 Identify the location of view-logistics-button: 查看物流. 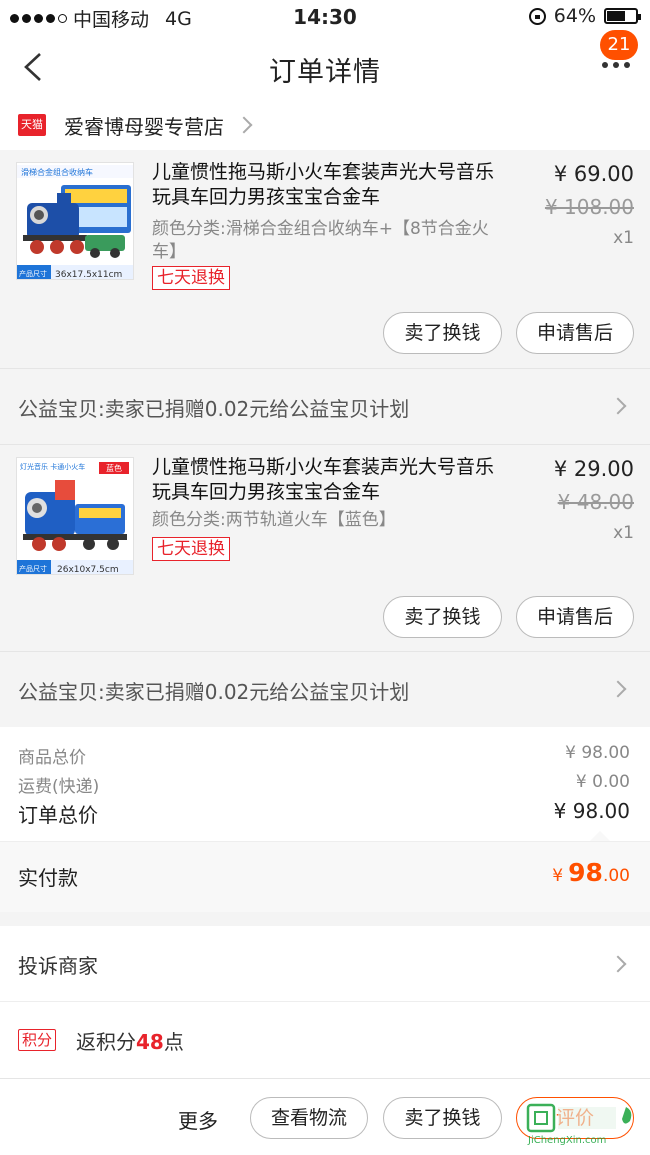
(309, 1118).